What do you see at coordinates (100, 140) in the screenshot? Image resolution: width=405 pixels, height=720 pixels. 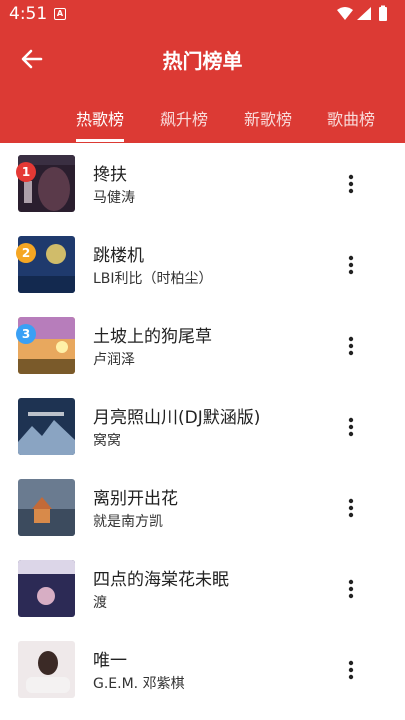 I see `tab-indicator` at bounding box center [100, 140].